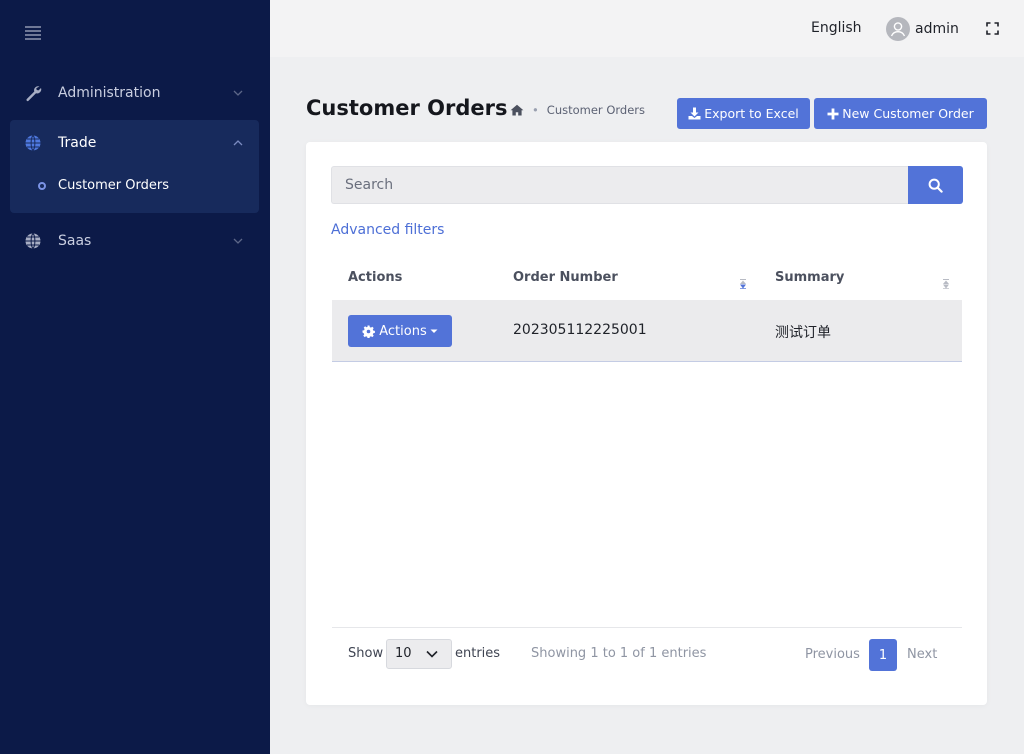  What do you see at coordinates (113, 185) in the screenshot?
I see `sidebar-subitem-label: Customer Orders` at bounding box center [113, 185].